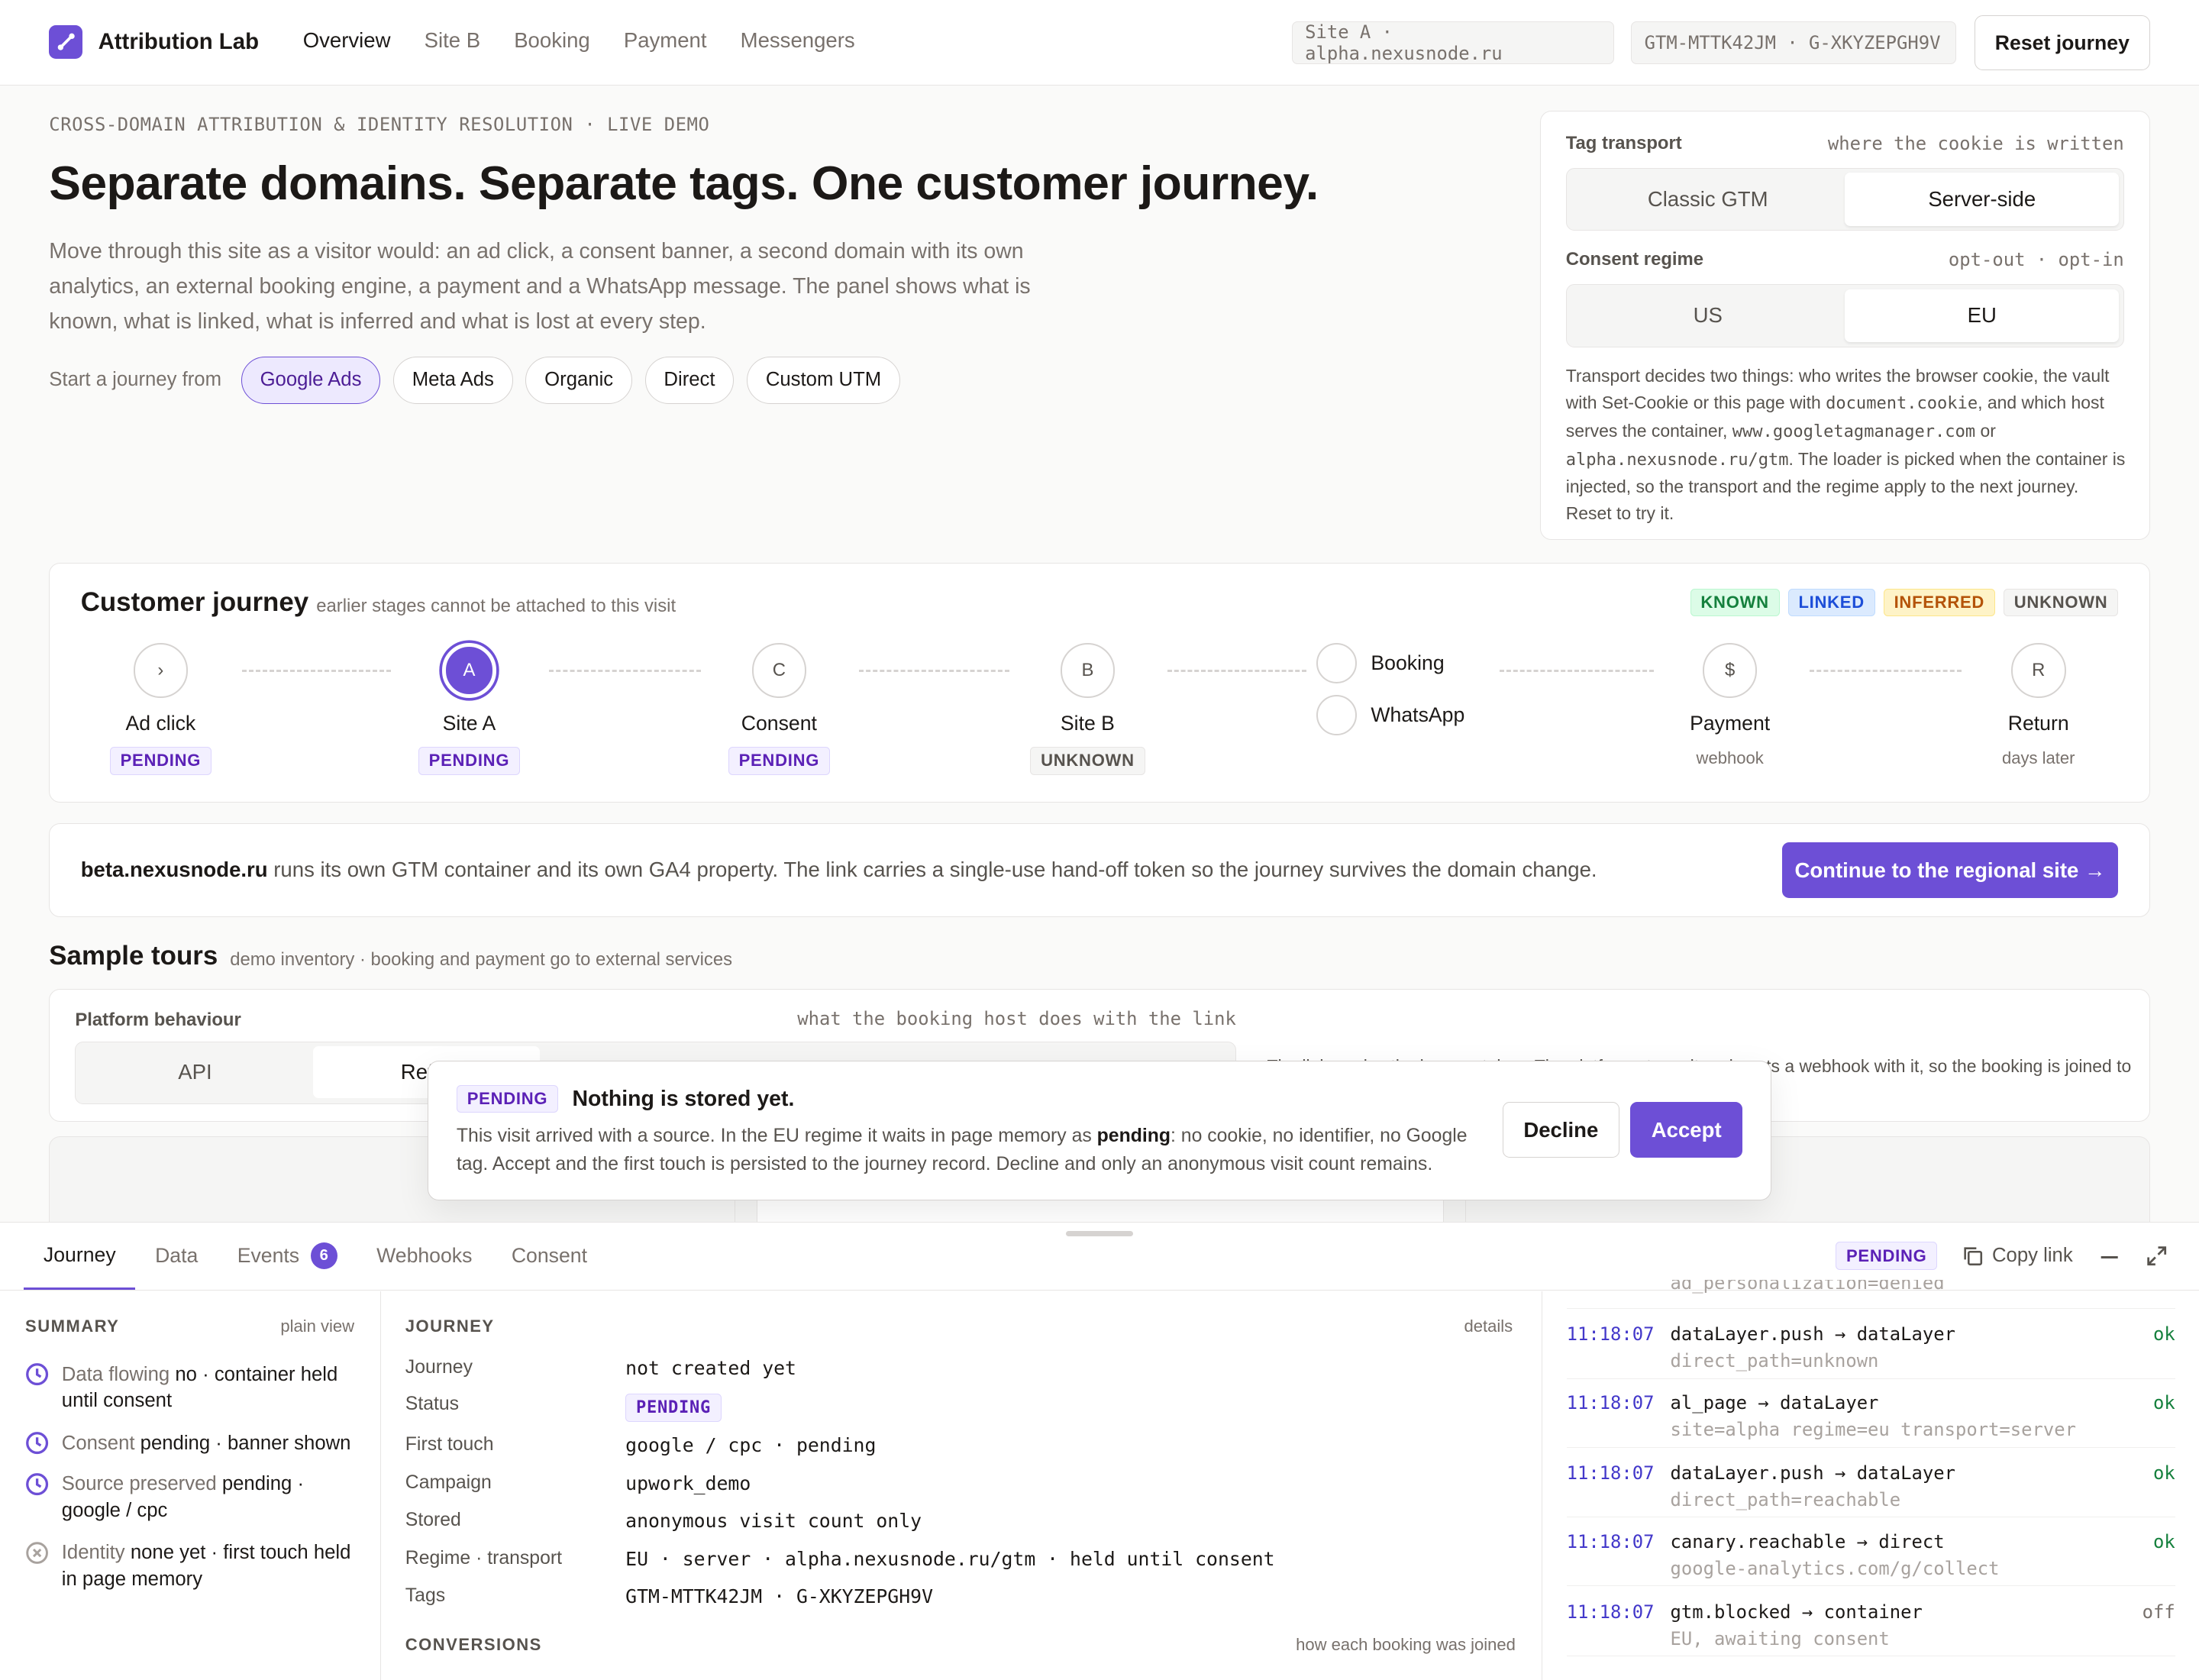 This screenshot has height=1680, width=2199. What do you see at coordinates (1939, 603) in the screenshot?
I see `legend-inferred: INFERRED` at bounding box center [1939, 603].